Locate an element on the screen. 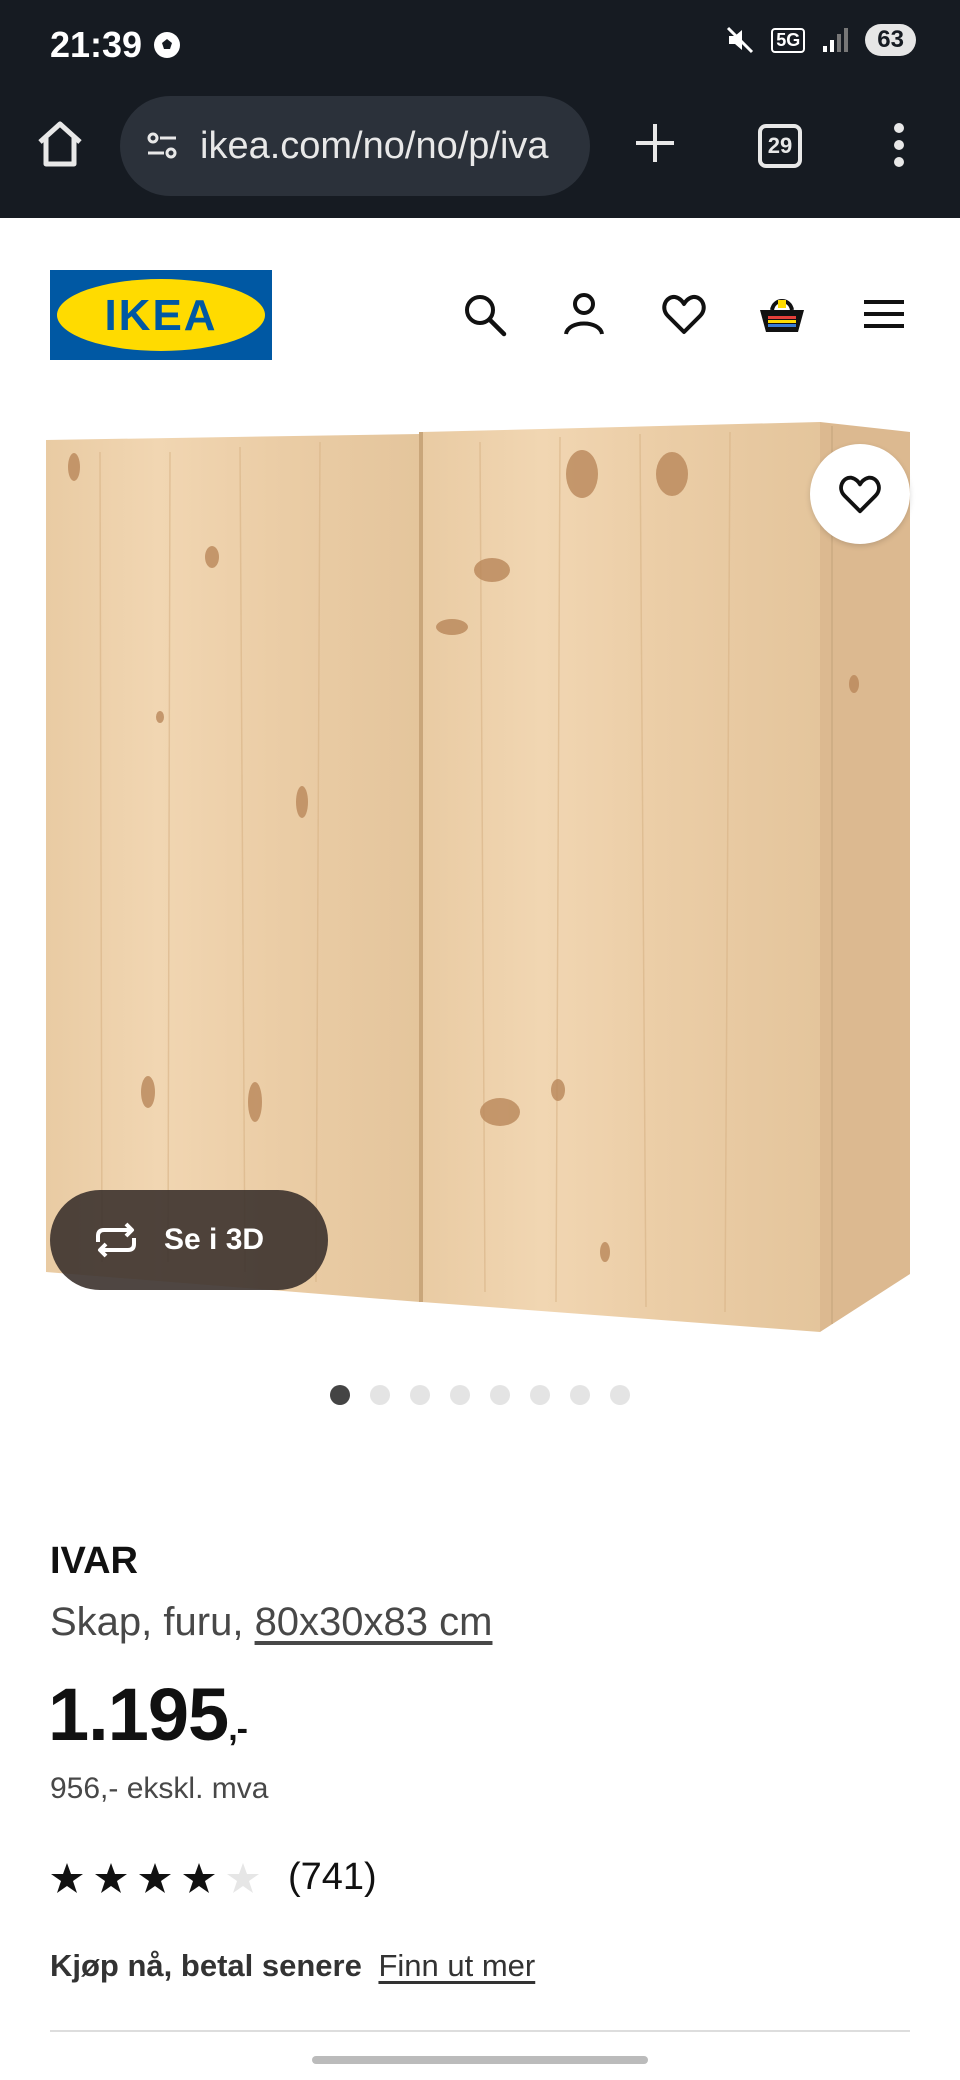 Image resolution: width=960 pixels, height=2080 pixels. product-rating: (741) is located at coordinates (213, 1877).